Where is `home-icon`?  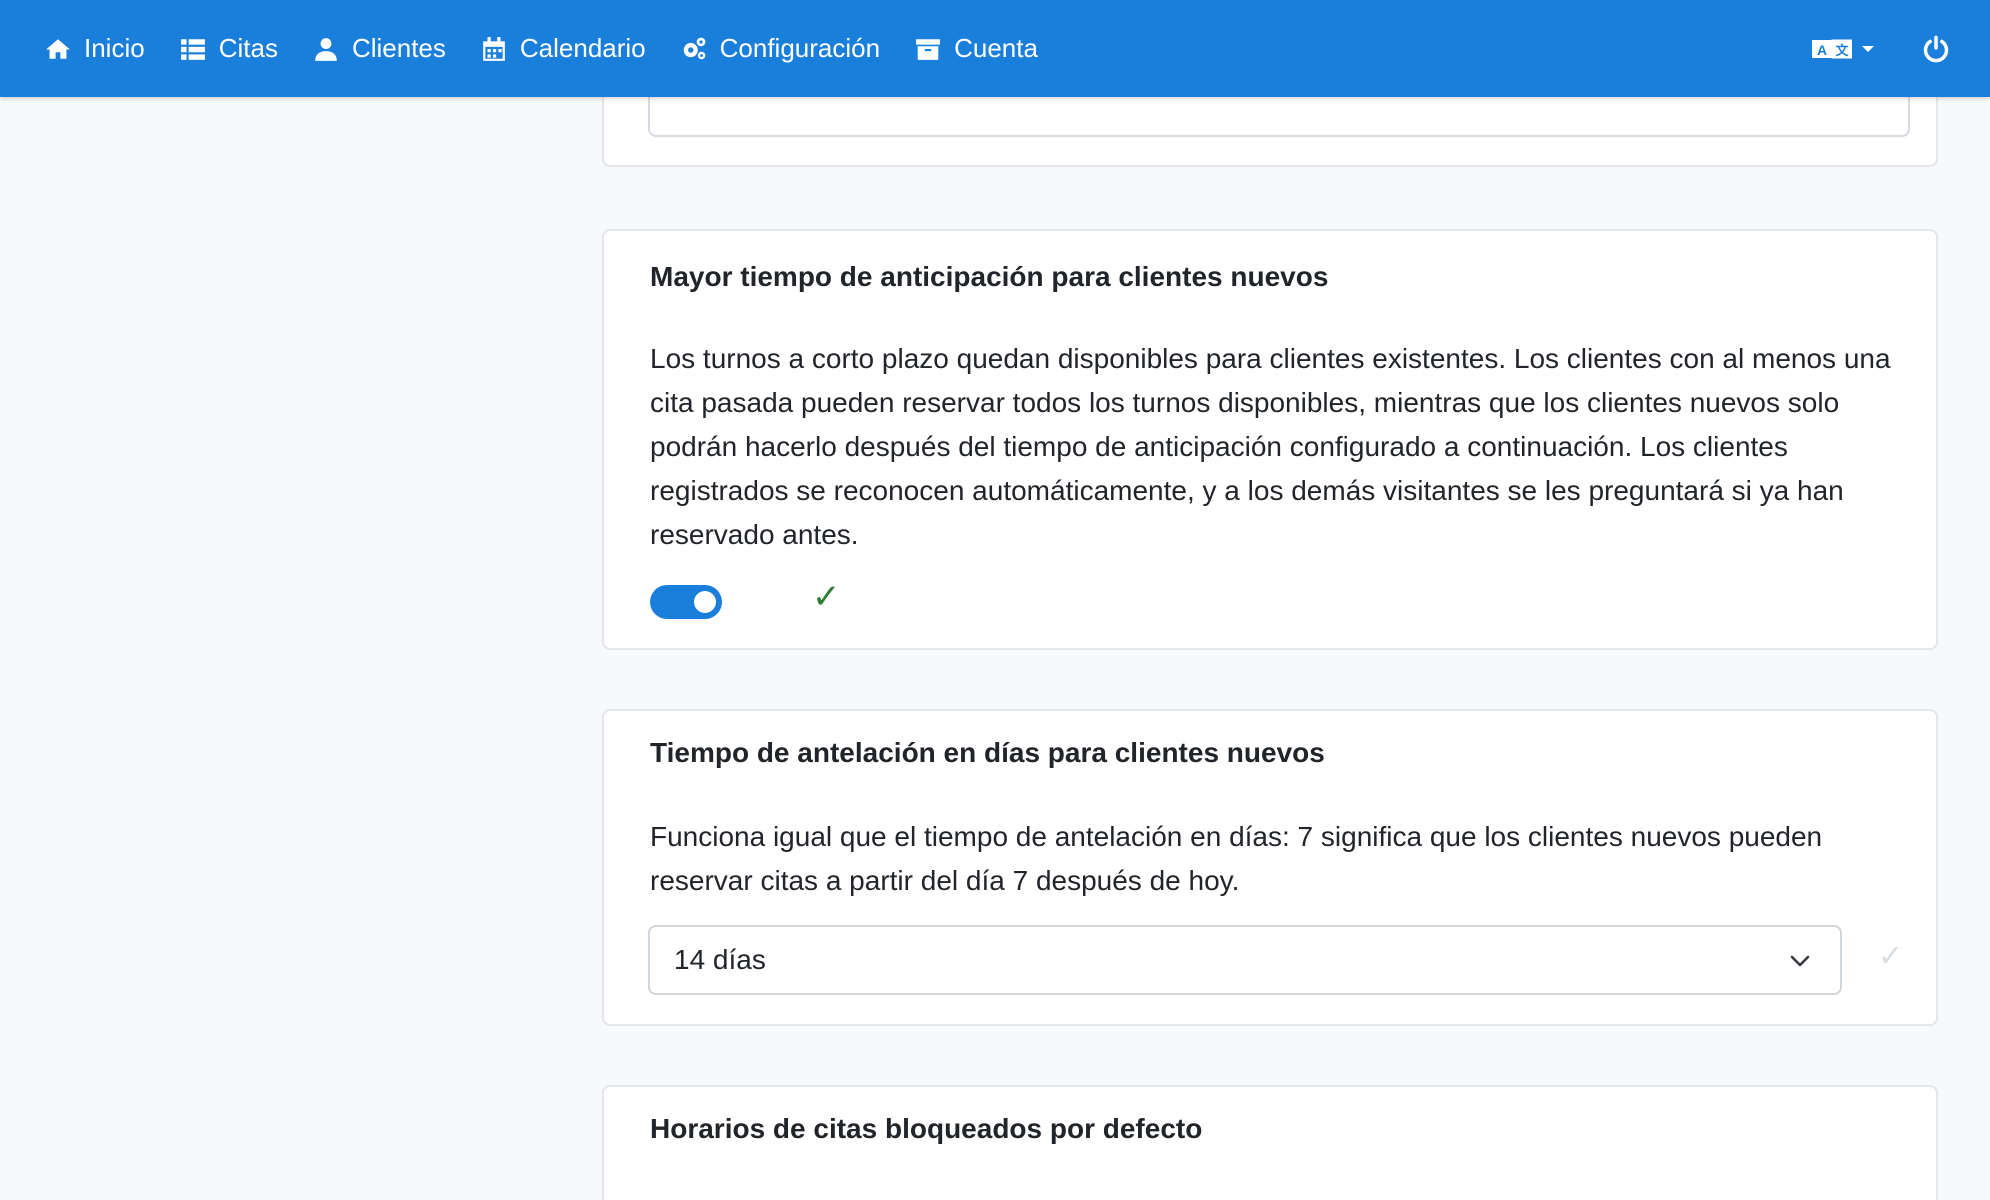
home-icon is located at coordinates (58, 49).